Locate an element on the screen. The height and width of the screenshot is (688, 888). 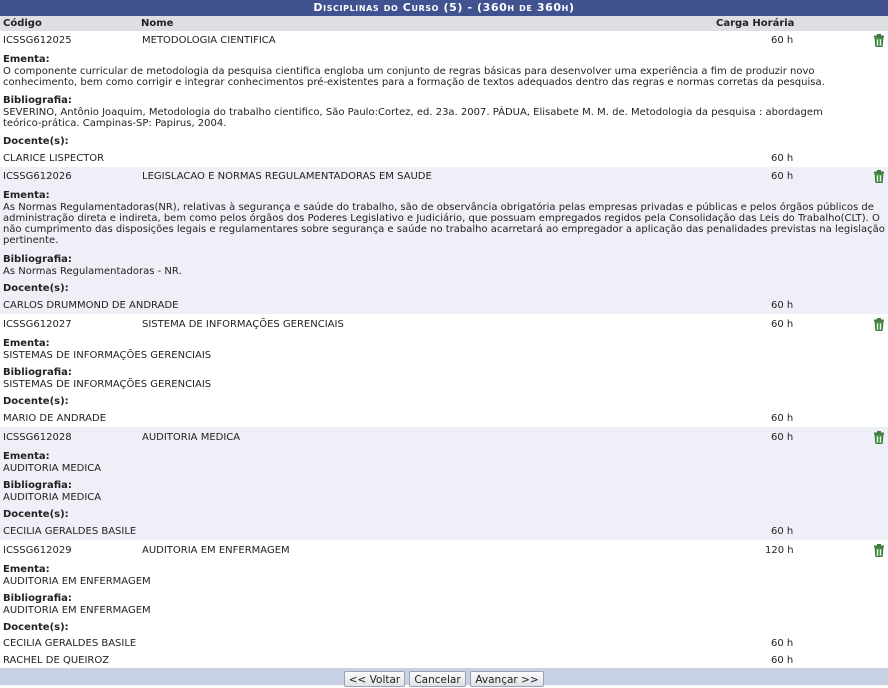
header-carga: Carga Horária is located at coordinates (755, 23).